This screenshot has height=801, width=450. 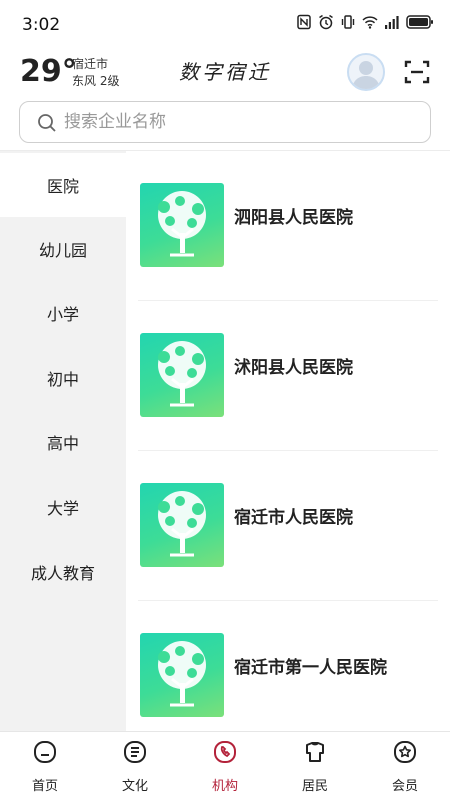 What do you see at coordinates (348, 22) in the screenshot?
I see `vibrate-icon` at bounding box center [348, 22].